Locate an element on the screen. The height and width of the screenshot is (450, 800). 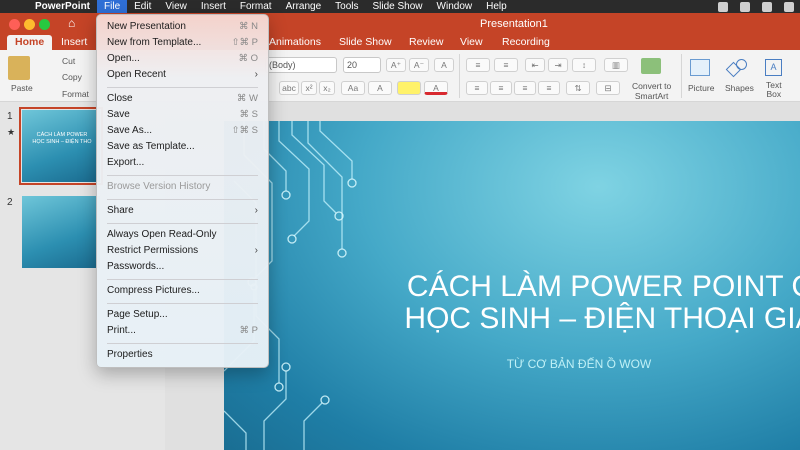
decrease-indent-button: ⇤ is located at coordinates (535, 65).